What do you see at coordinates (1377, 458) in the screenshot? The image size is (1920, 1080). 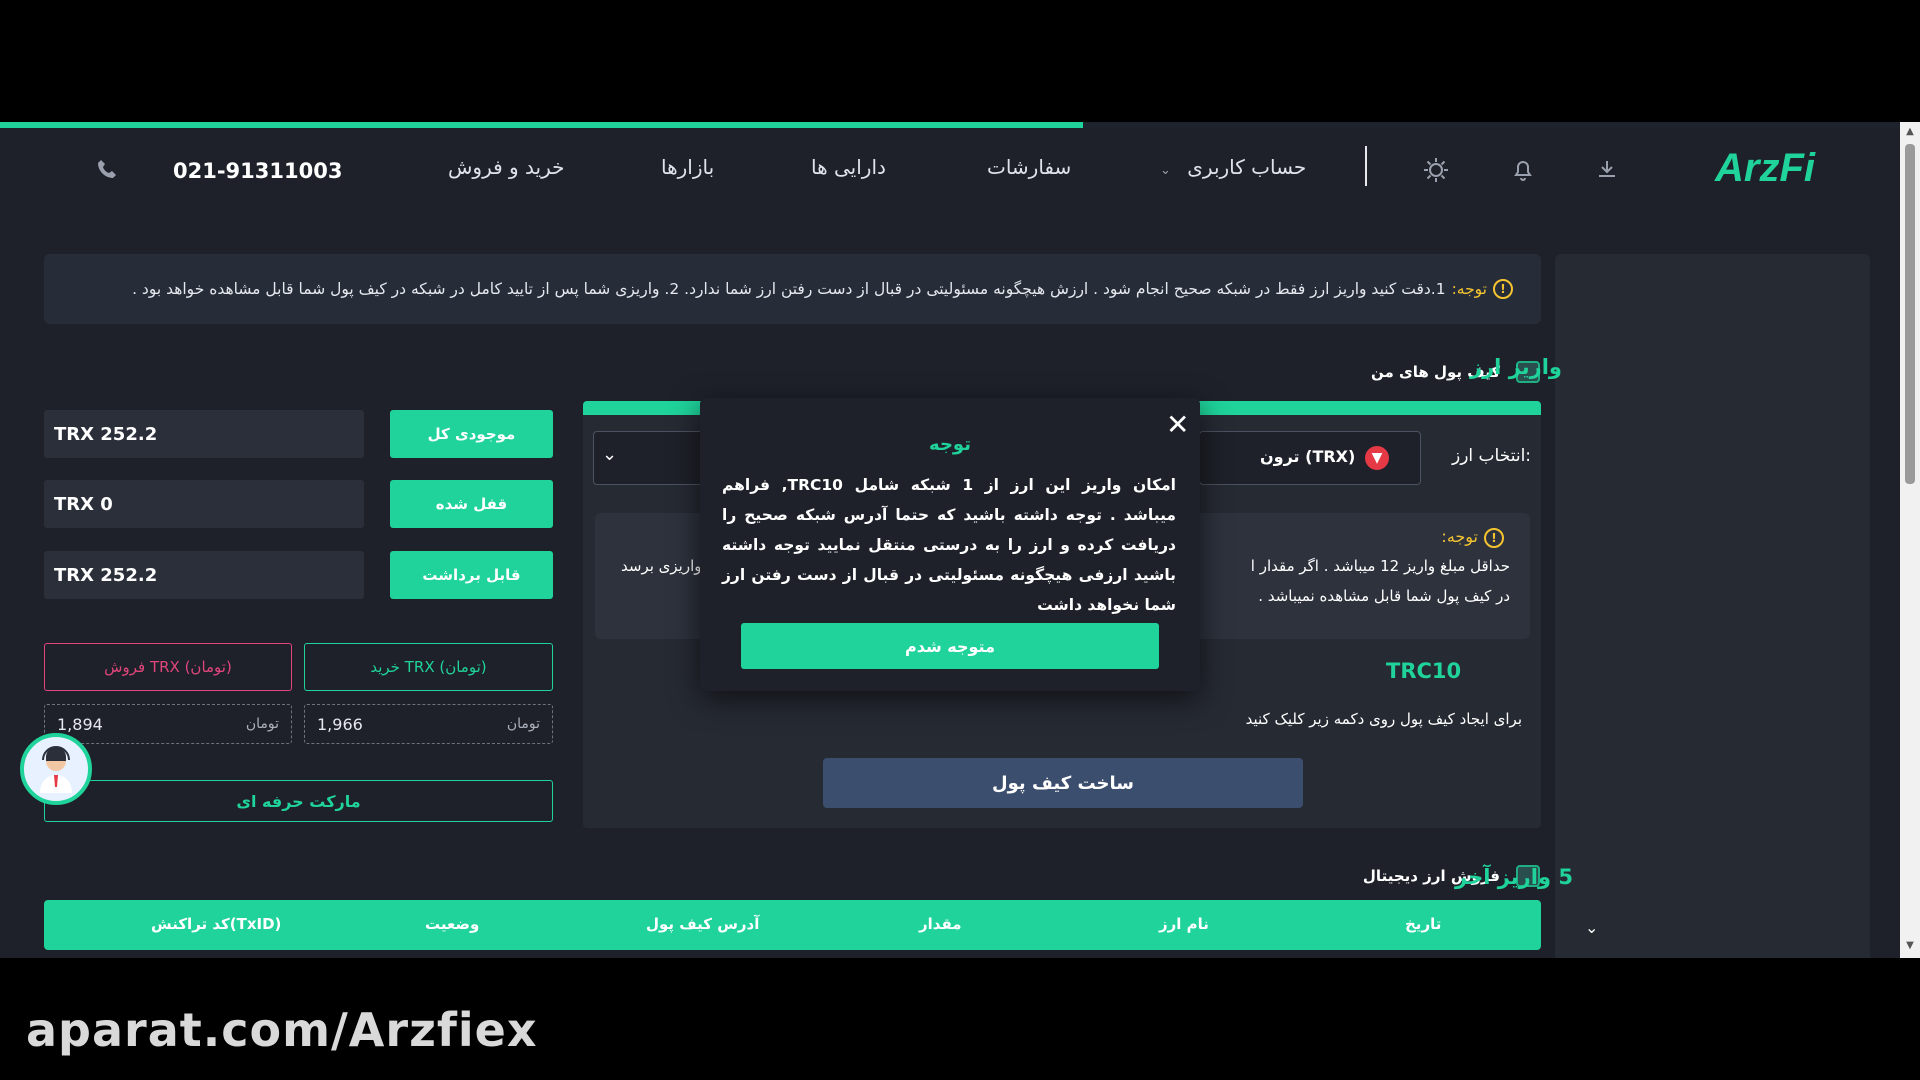 I see `tron-icon: ▼` at bounding box center [1377, 458].